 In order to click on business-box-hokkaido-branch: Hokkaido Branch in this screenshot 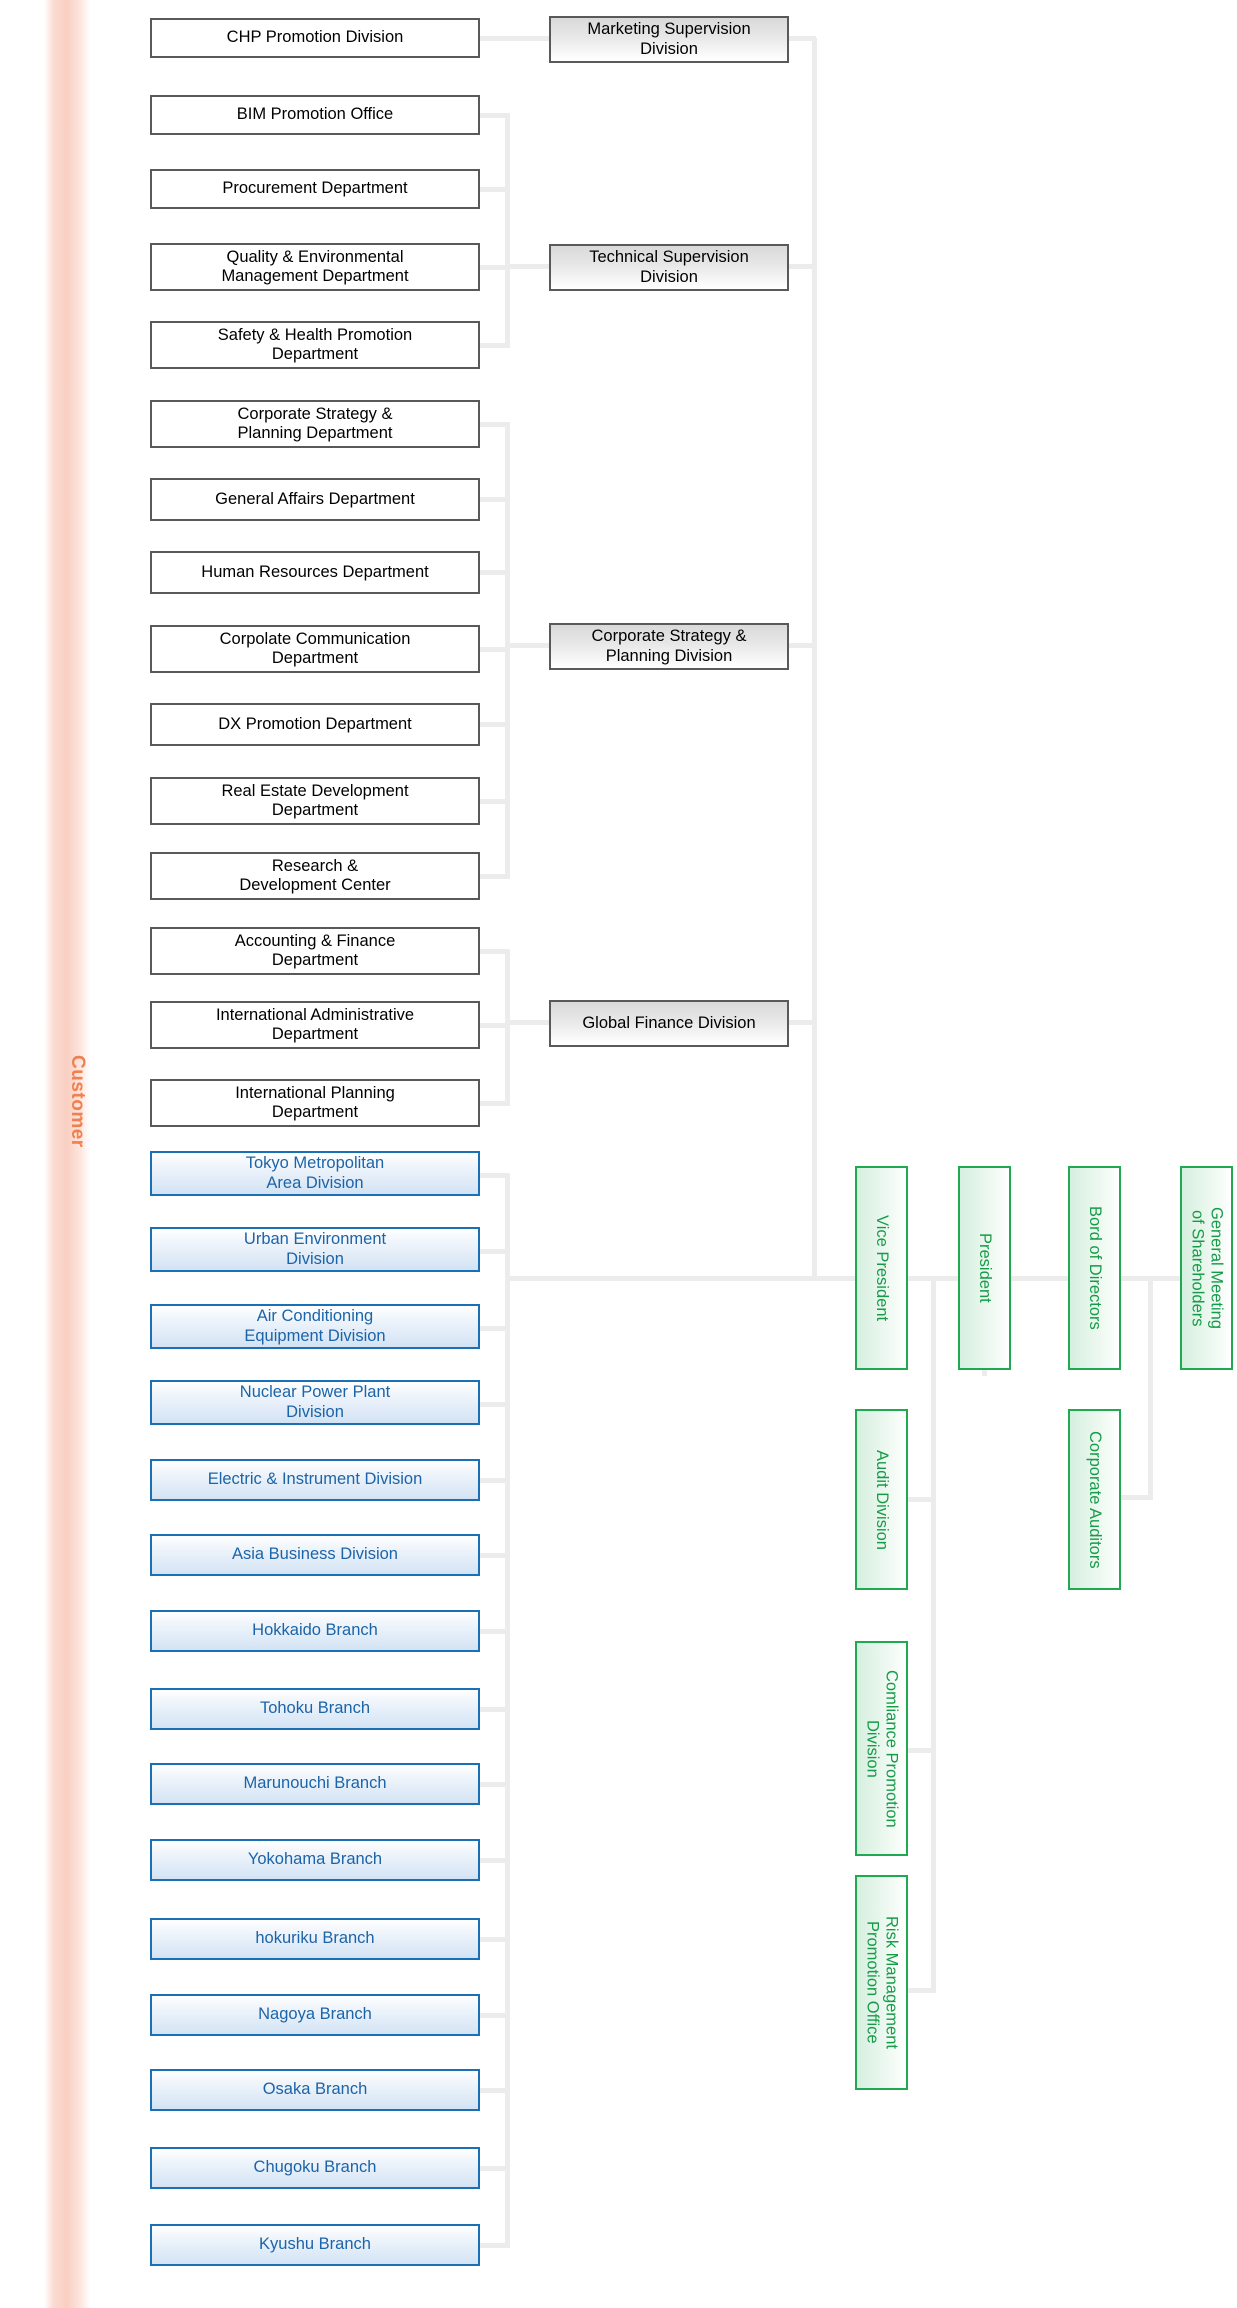, I will do `click(315, 1631)`.